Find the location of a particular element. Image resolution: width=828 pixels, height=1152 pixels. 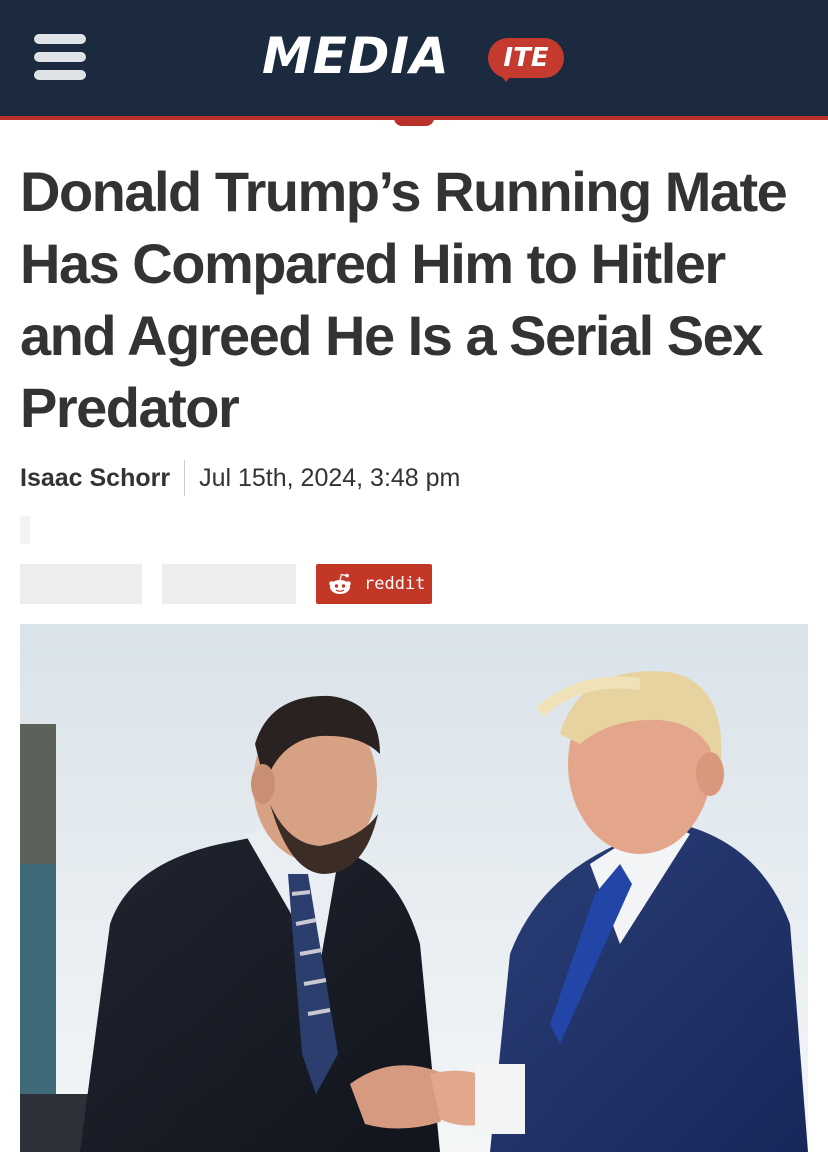

author-link: Isaac Schorr is located at coordinates (95, 478).